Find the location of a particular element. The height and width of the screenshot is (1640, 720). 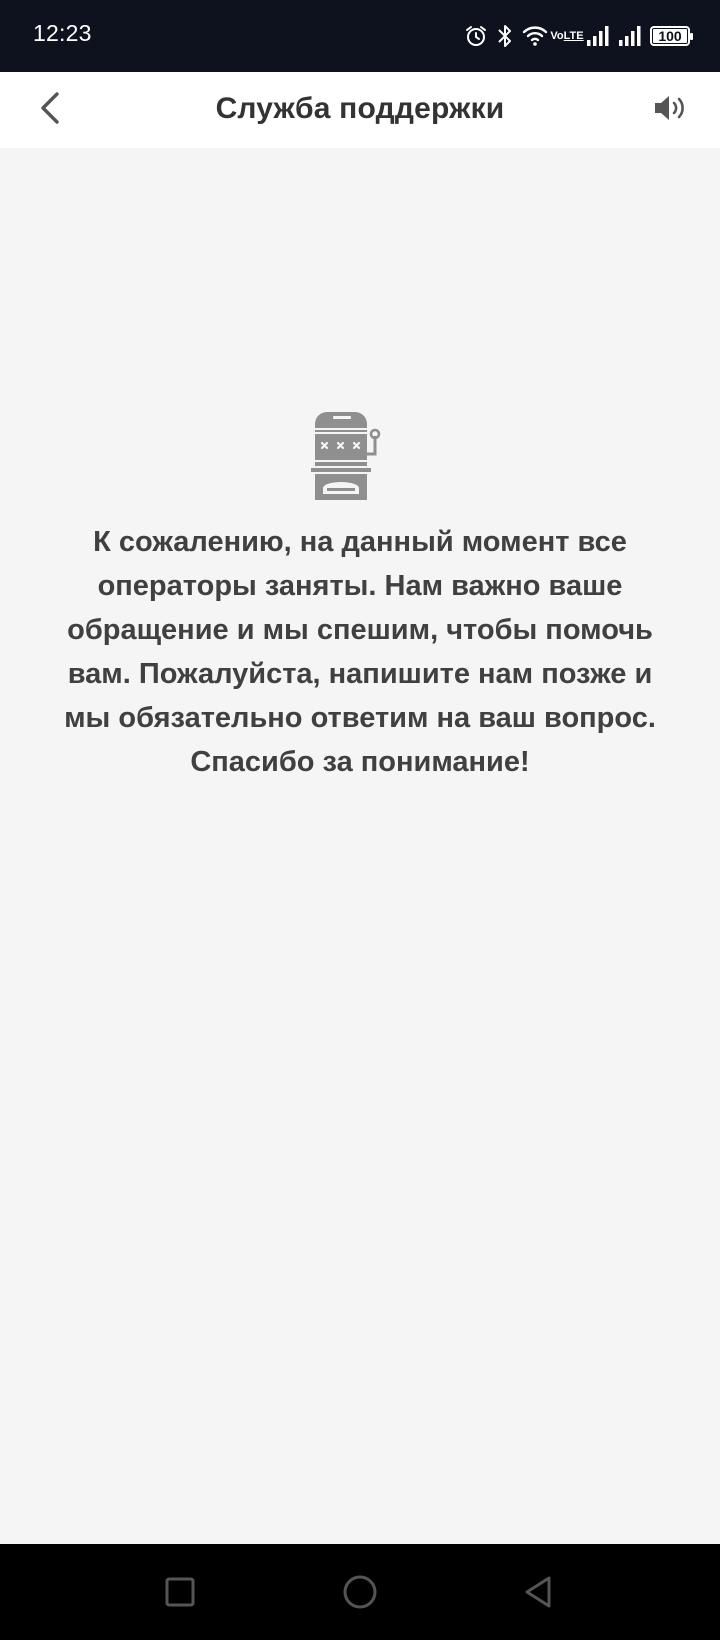

home-button is located at coordinates (360, 1594).